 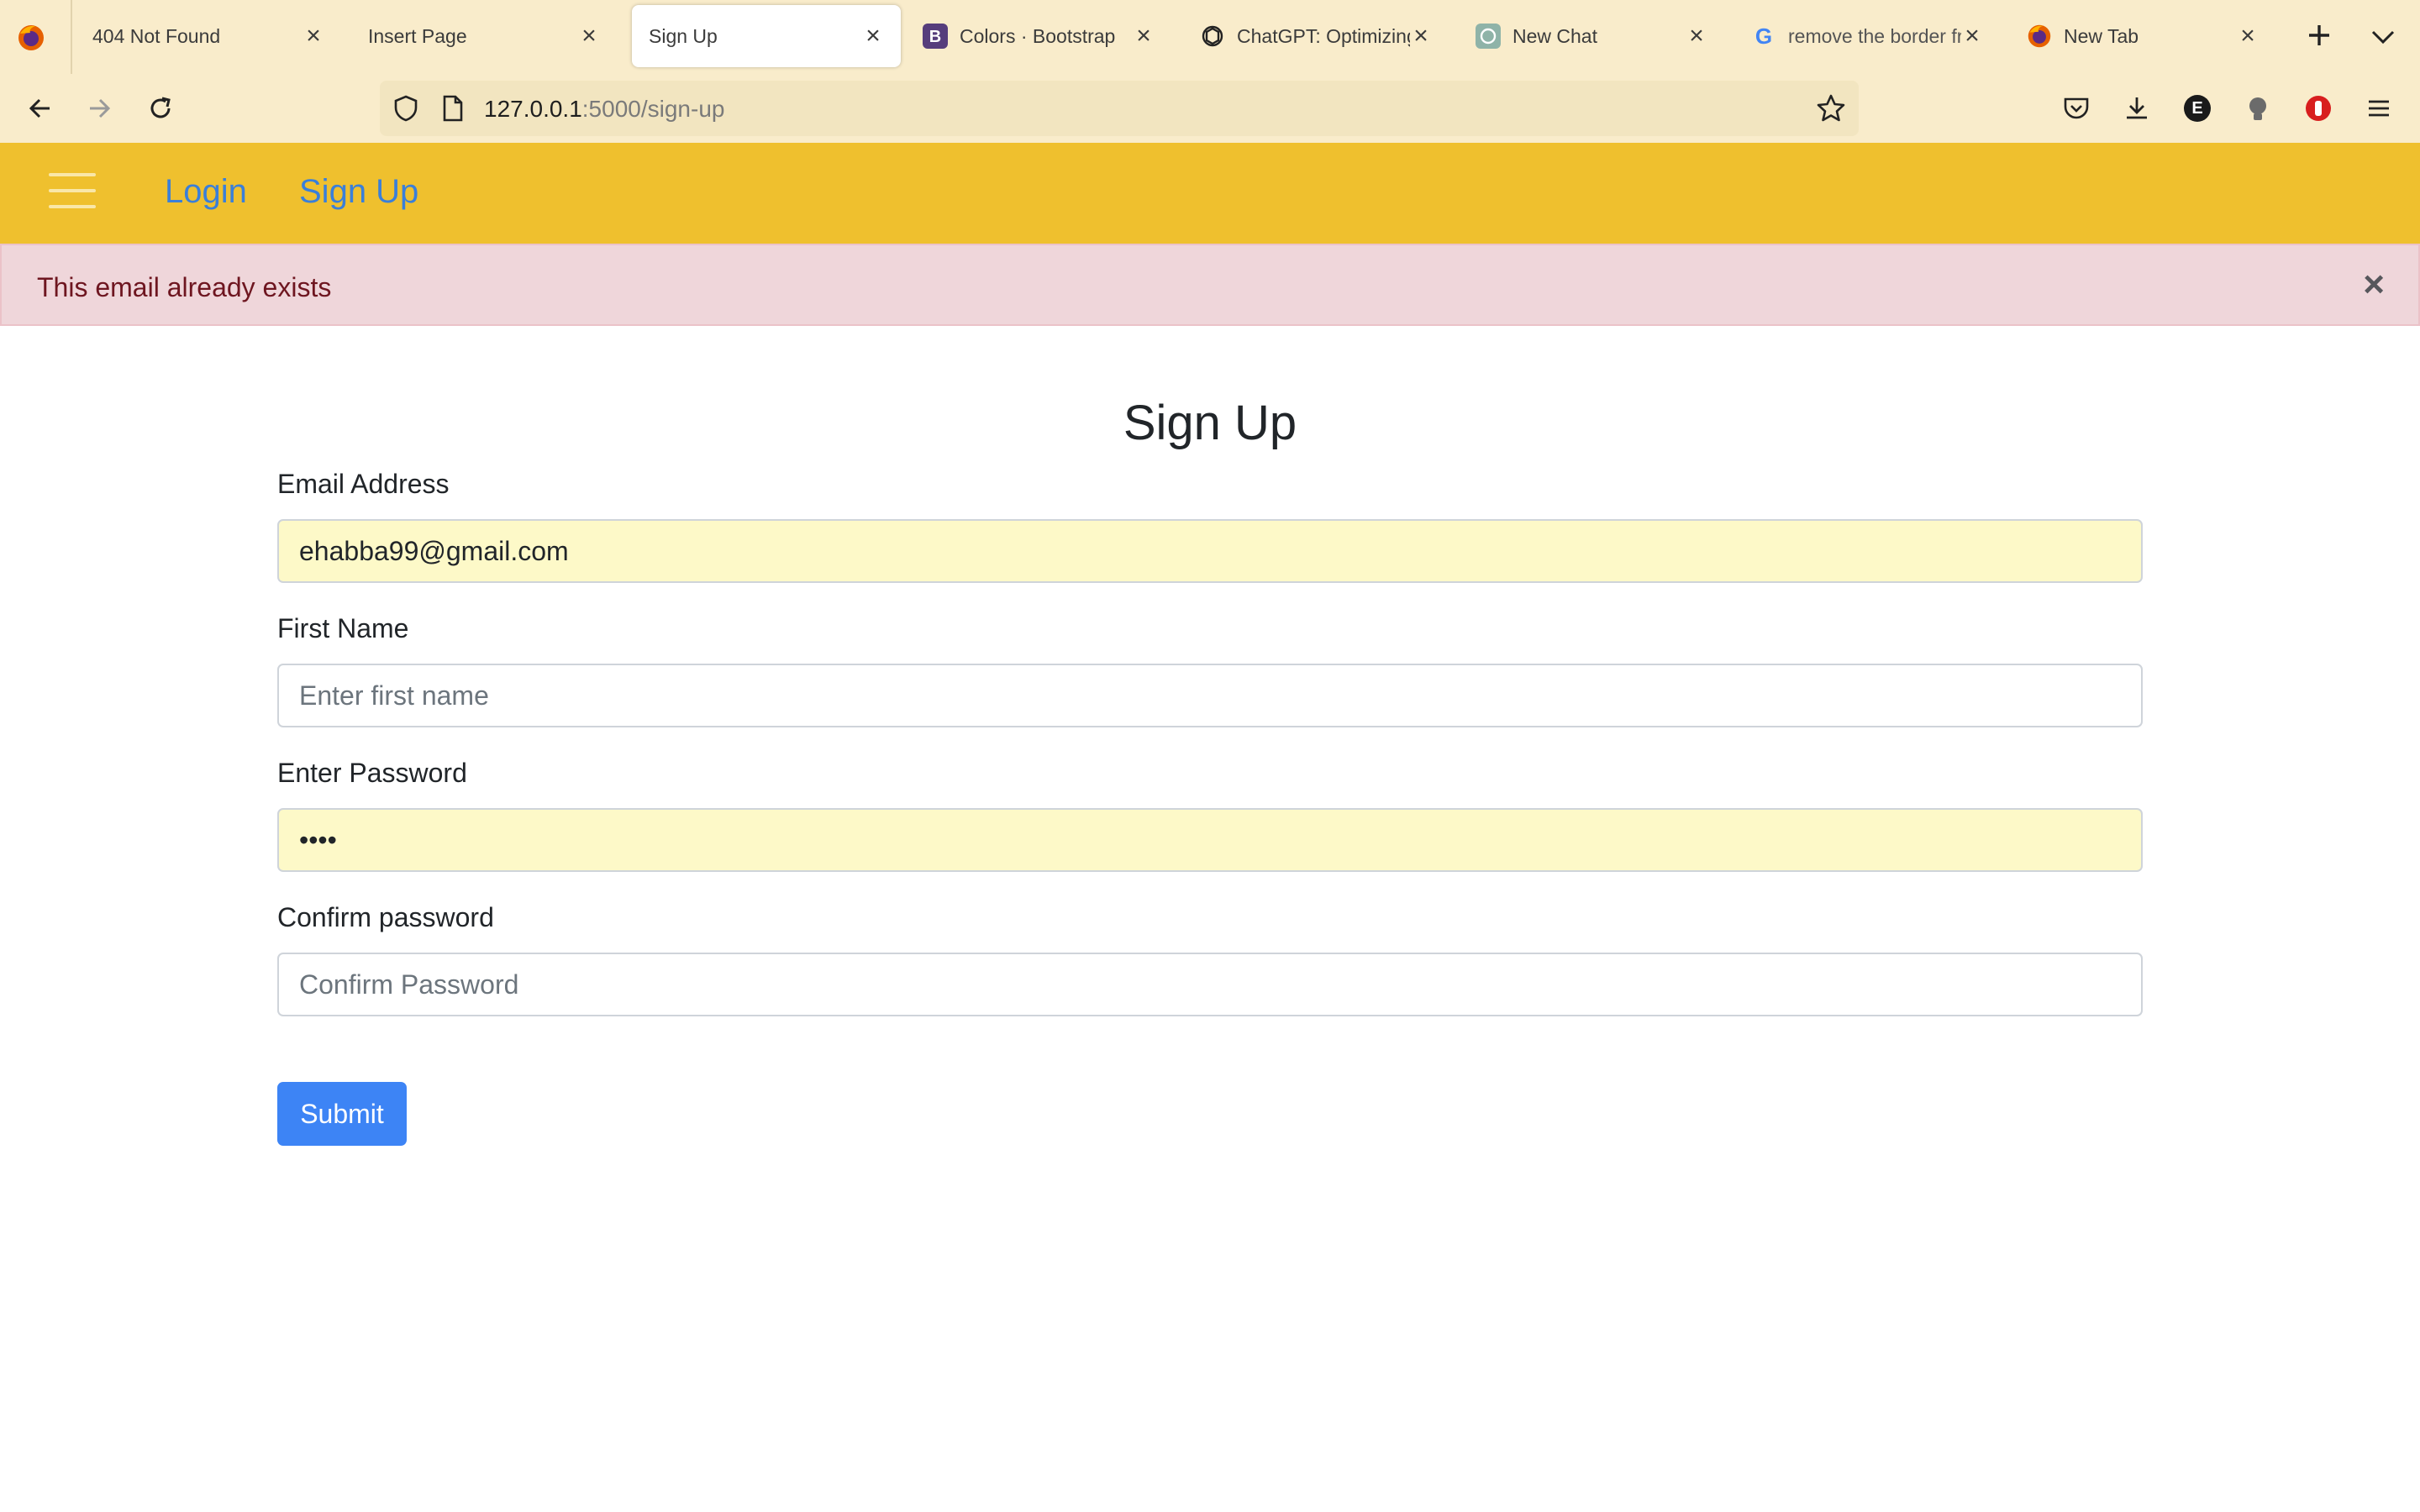 What do you see at coordinates (157, 35) in the screenshot?
I see `tab-title: 404 Not Found` at bounding box center [157, 35].